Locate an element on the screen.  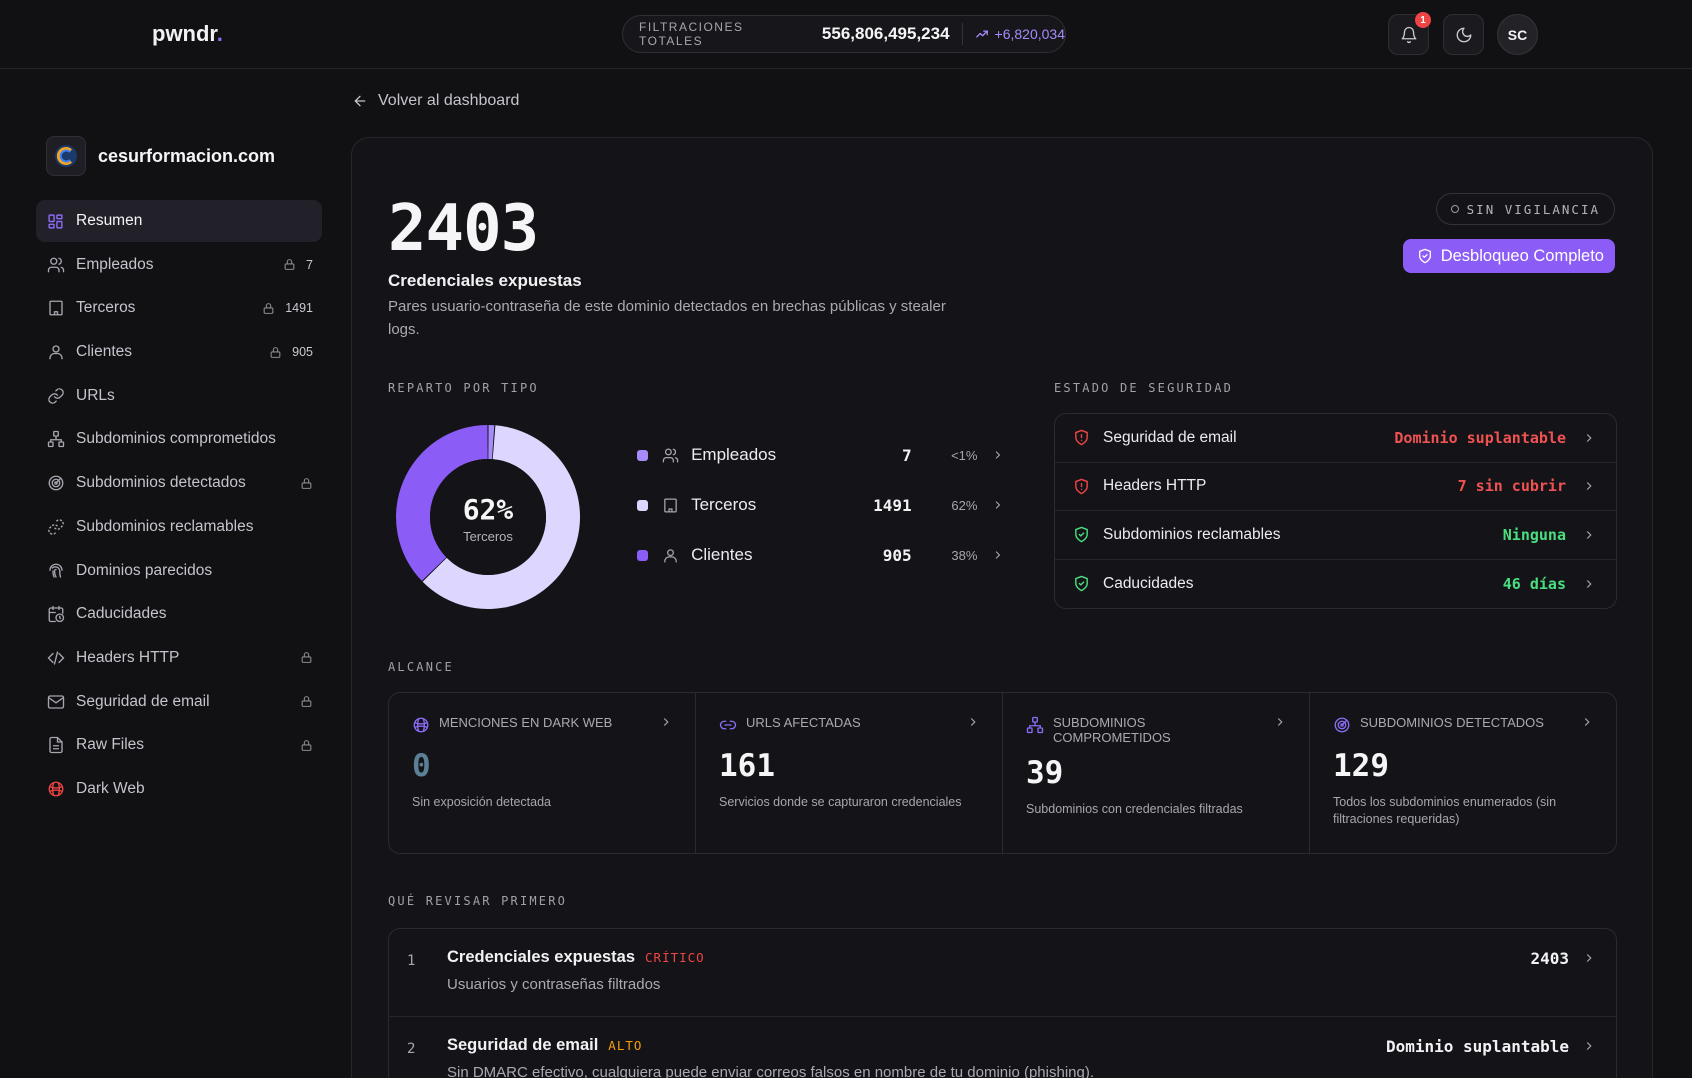
severity-badge: CRÍTICO is located at coordinates (675, 957).